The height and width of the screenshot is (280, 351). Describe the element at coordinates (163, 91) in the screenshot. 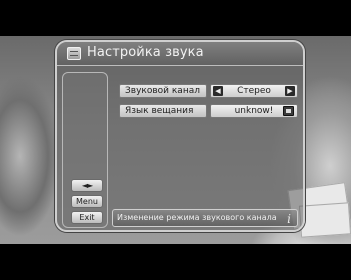

I see `audio-channel-label: Звуковой канал` at that location.